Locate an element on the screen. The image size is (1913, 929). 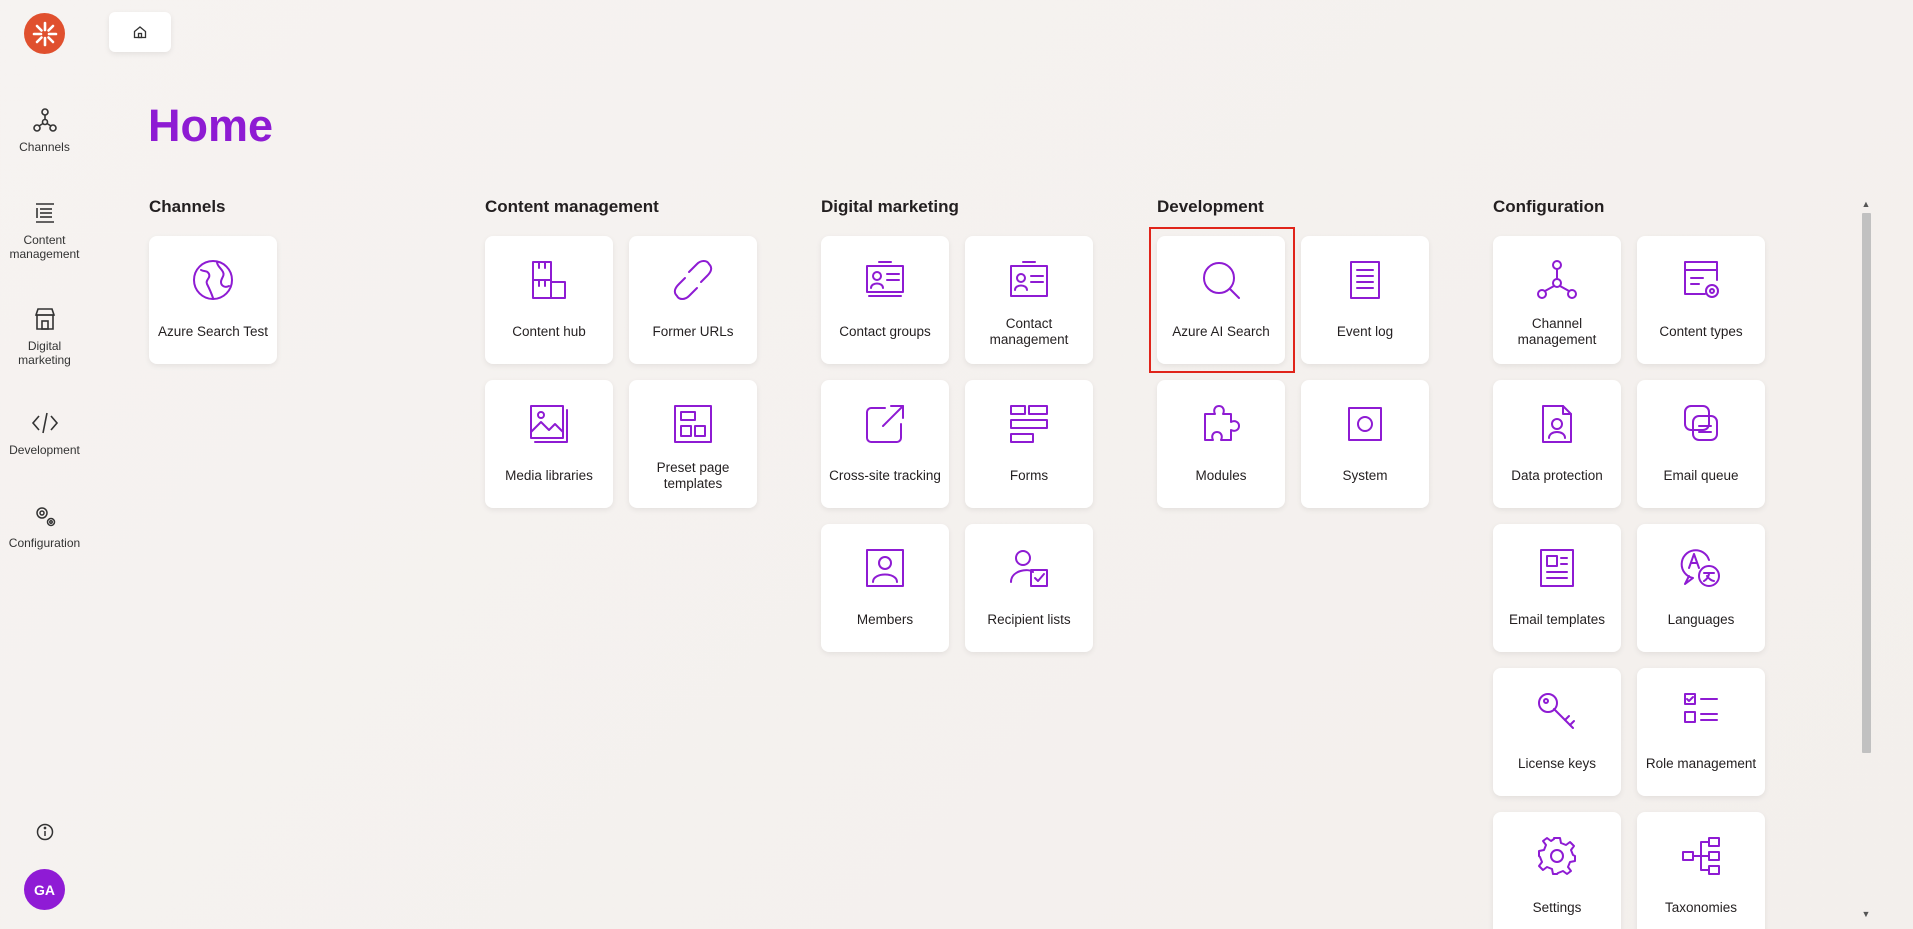
rail-item-label: Configuration is located at coordinates (44, 543).